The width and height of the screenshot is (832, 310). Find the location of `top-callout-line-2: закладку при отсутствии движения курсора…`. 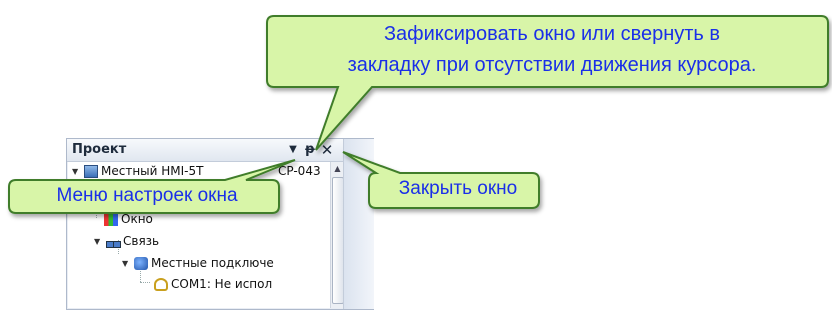

top-callout-line-2: закладку при отсутствии движения курсора… is located at coordinates (552, 65).